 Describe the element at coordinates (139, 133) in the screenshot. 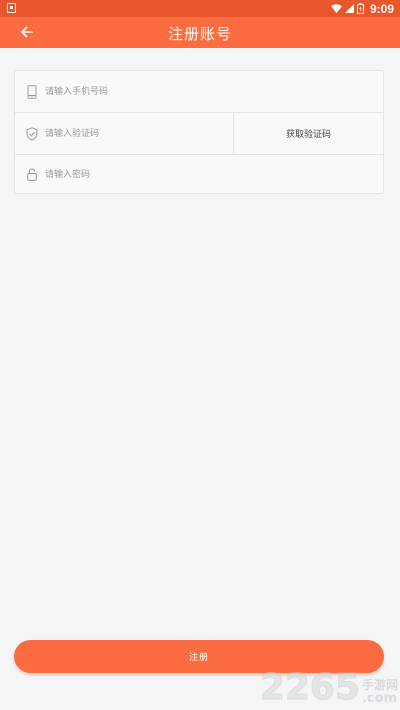

I see `code-input` at that location.